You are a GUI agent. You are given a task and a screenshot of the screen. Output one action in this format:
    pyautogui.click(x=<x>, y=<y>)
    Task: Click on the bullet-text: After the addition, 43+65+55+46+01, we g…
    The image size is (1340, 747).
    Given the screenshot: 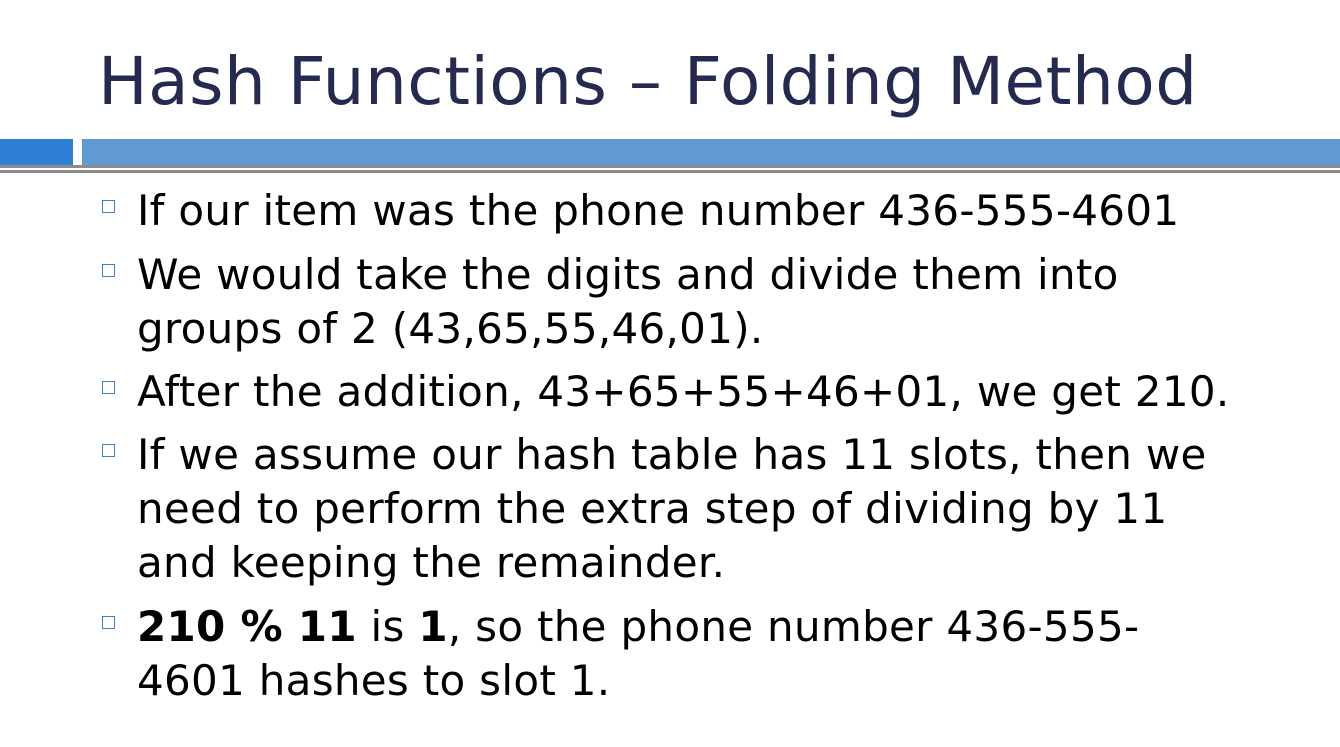 What is the action you would take?
    pyautogui.click(x=727, y=392)
    